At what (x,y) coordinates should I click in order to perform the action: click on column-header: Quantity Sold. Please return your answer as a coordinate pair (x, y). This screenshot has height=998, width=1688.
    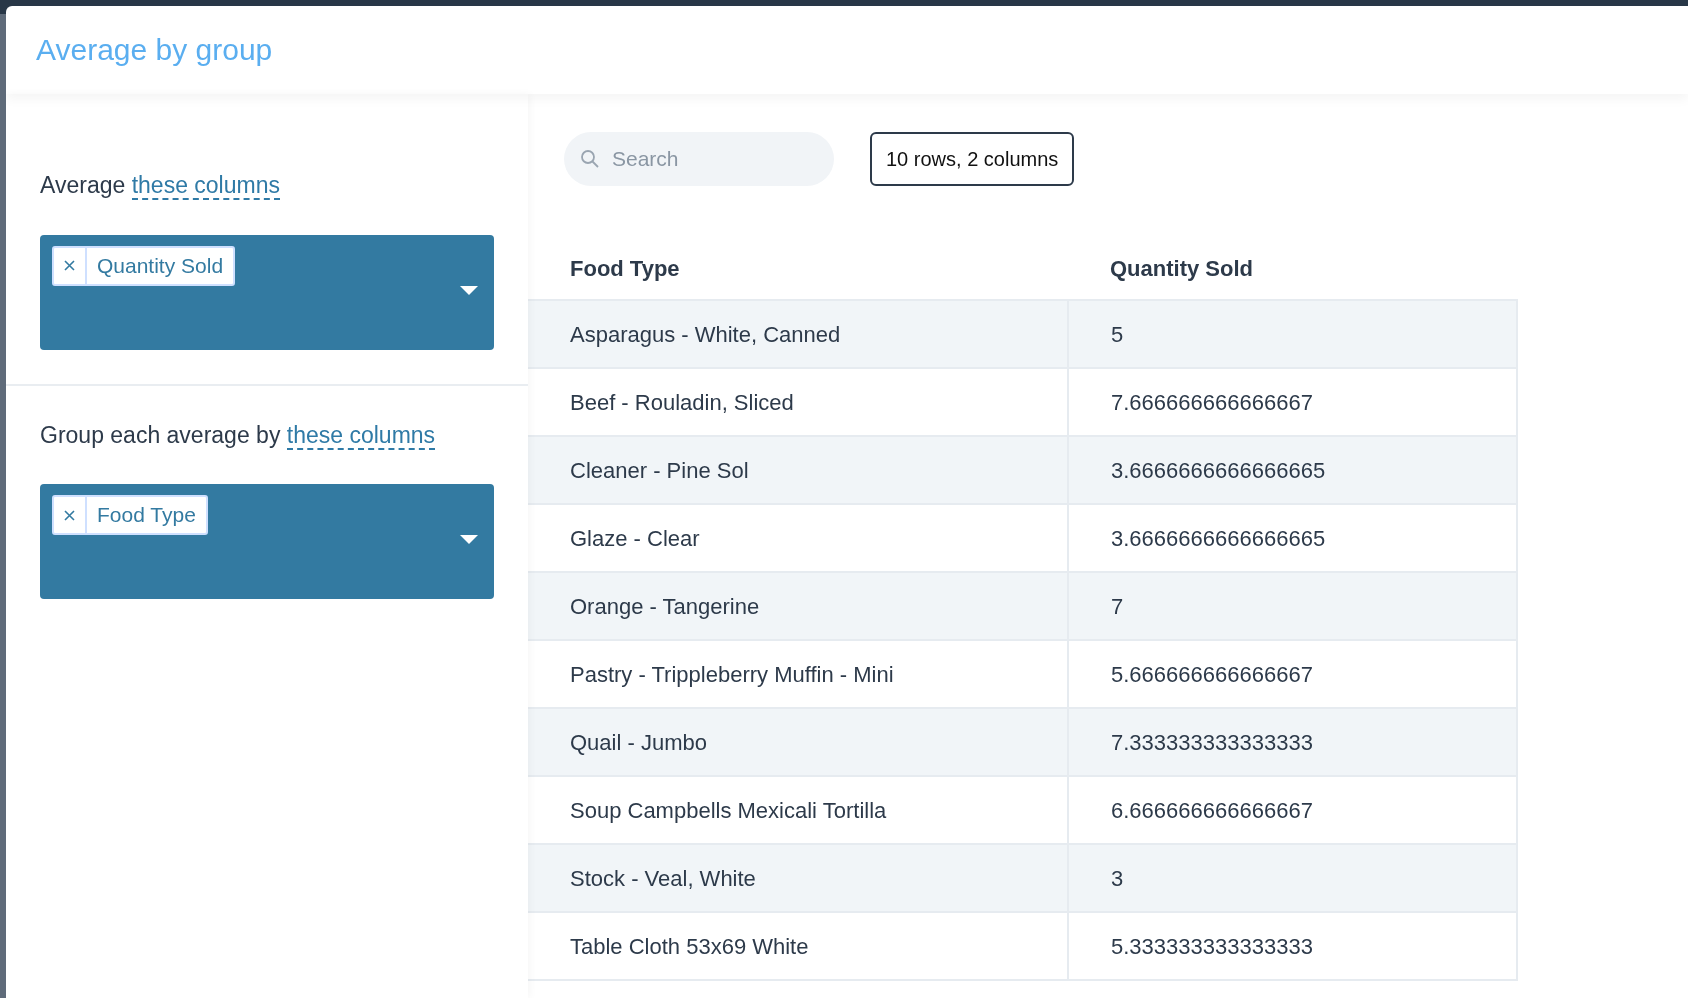
    Looking at the image, I should click on (1292, 269).